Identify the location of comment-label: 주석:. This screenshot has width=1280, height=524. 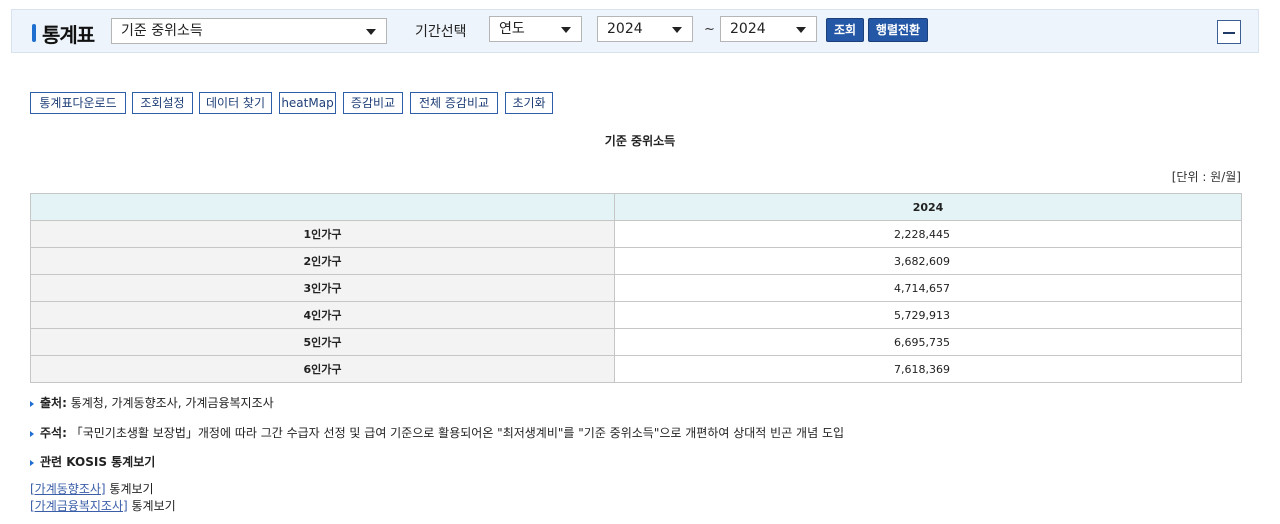
(53, 433).